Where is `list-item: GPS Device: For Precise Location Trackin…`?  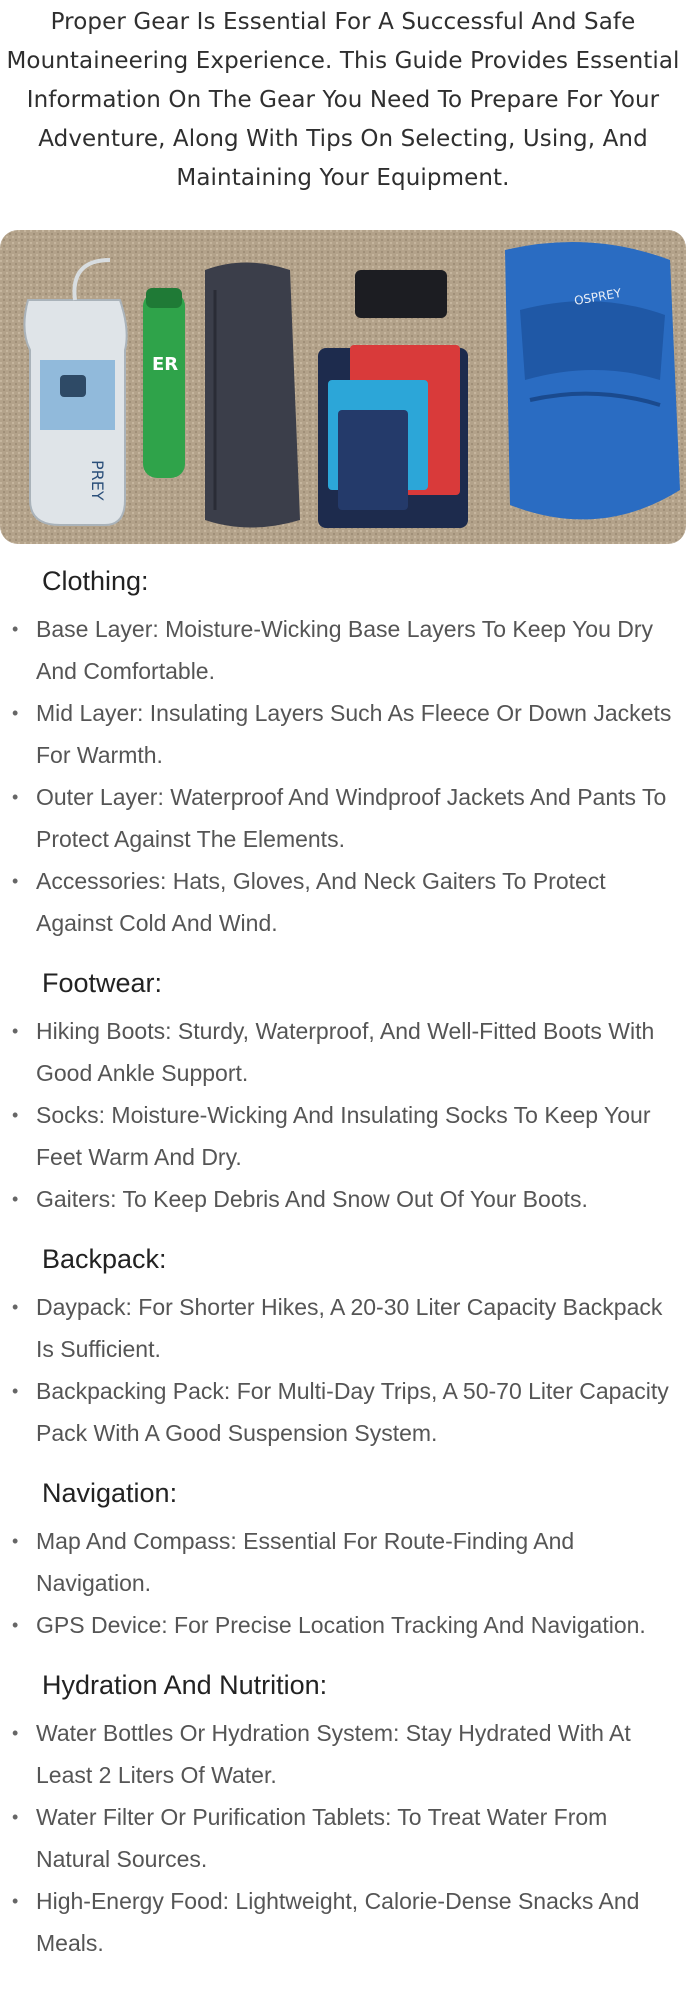 list-item: GPS Device: For Precise Location Trackin… is located at coordinates (343, 1625).